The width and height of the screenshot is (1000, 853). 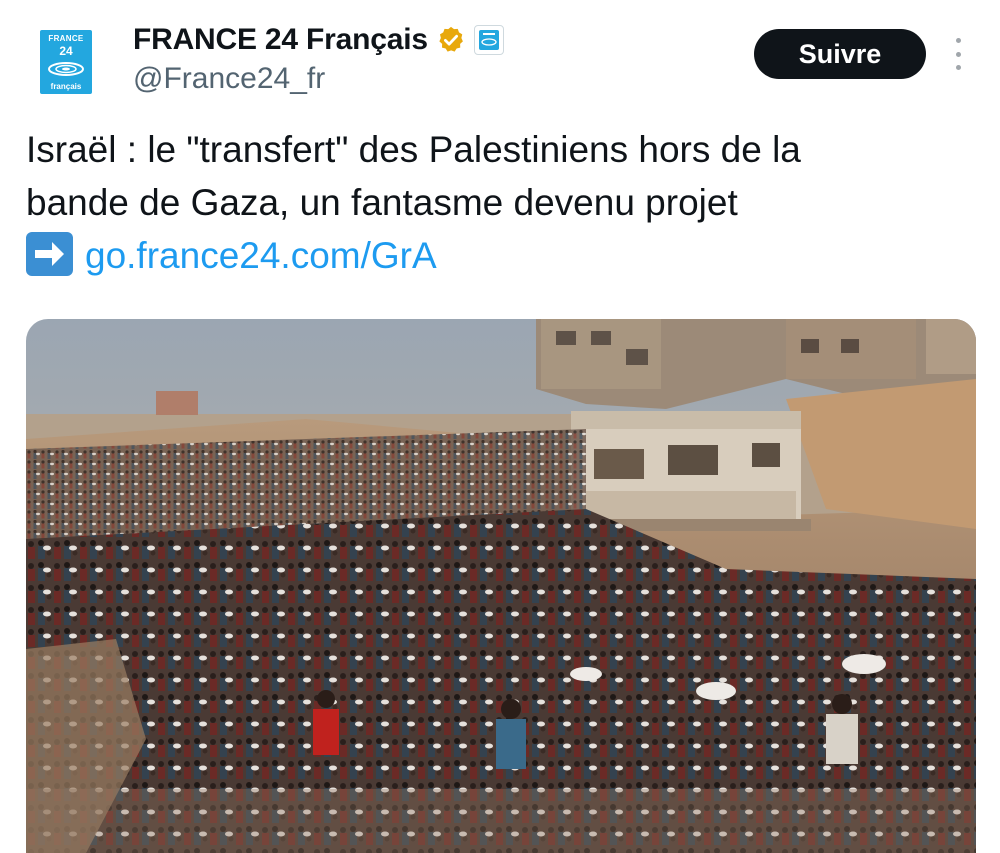 What do you see at coordinates (840, 54) in the screenshot?
I see `follow-button: Suivre` at bounding box center [840, 54].